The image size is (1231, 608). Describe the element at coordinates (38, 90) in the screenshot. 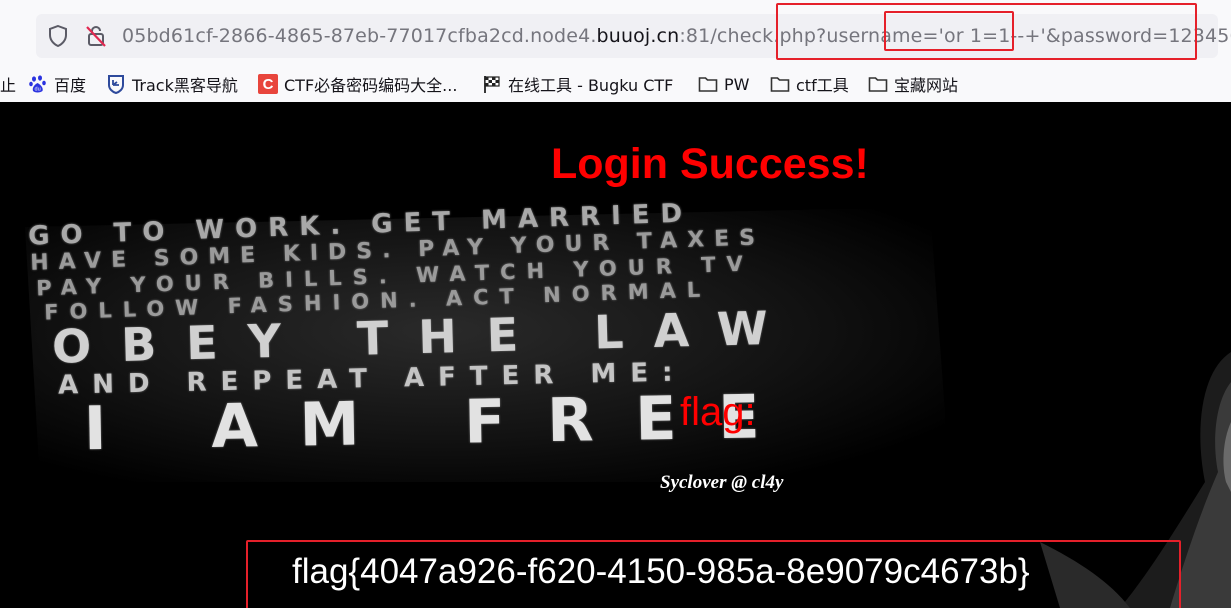

I see `svg-text: du` at that location.